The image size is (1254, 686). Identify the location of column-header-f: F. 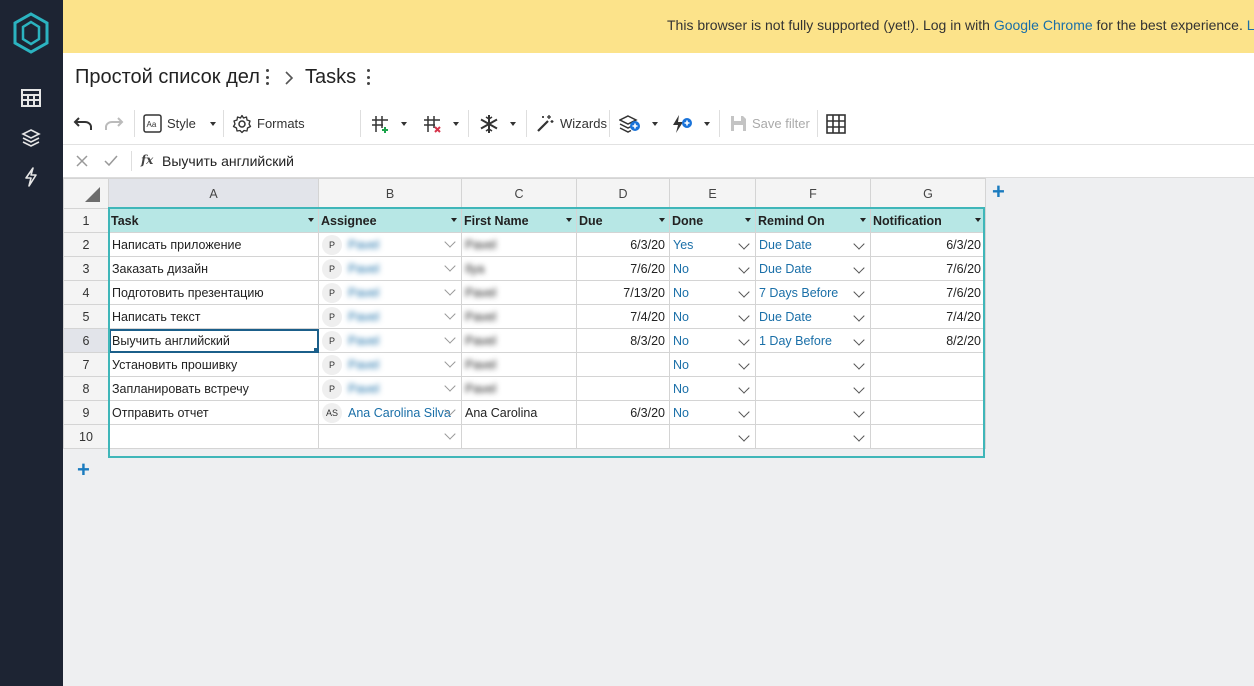
(813, 193).